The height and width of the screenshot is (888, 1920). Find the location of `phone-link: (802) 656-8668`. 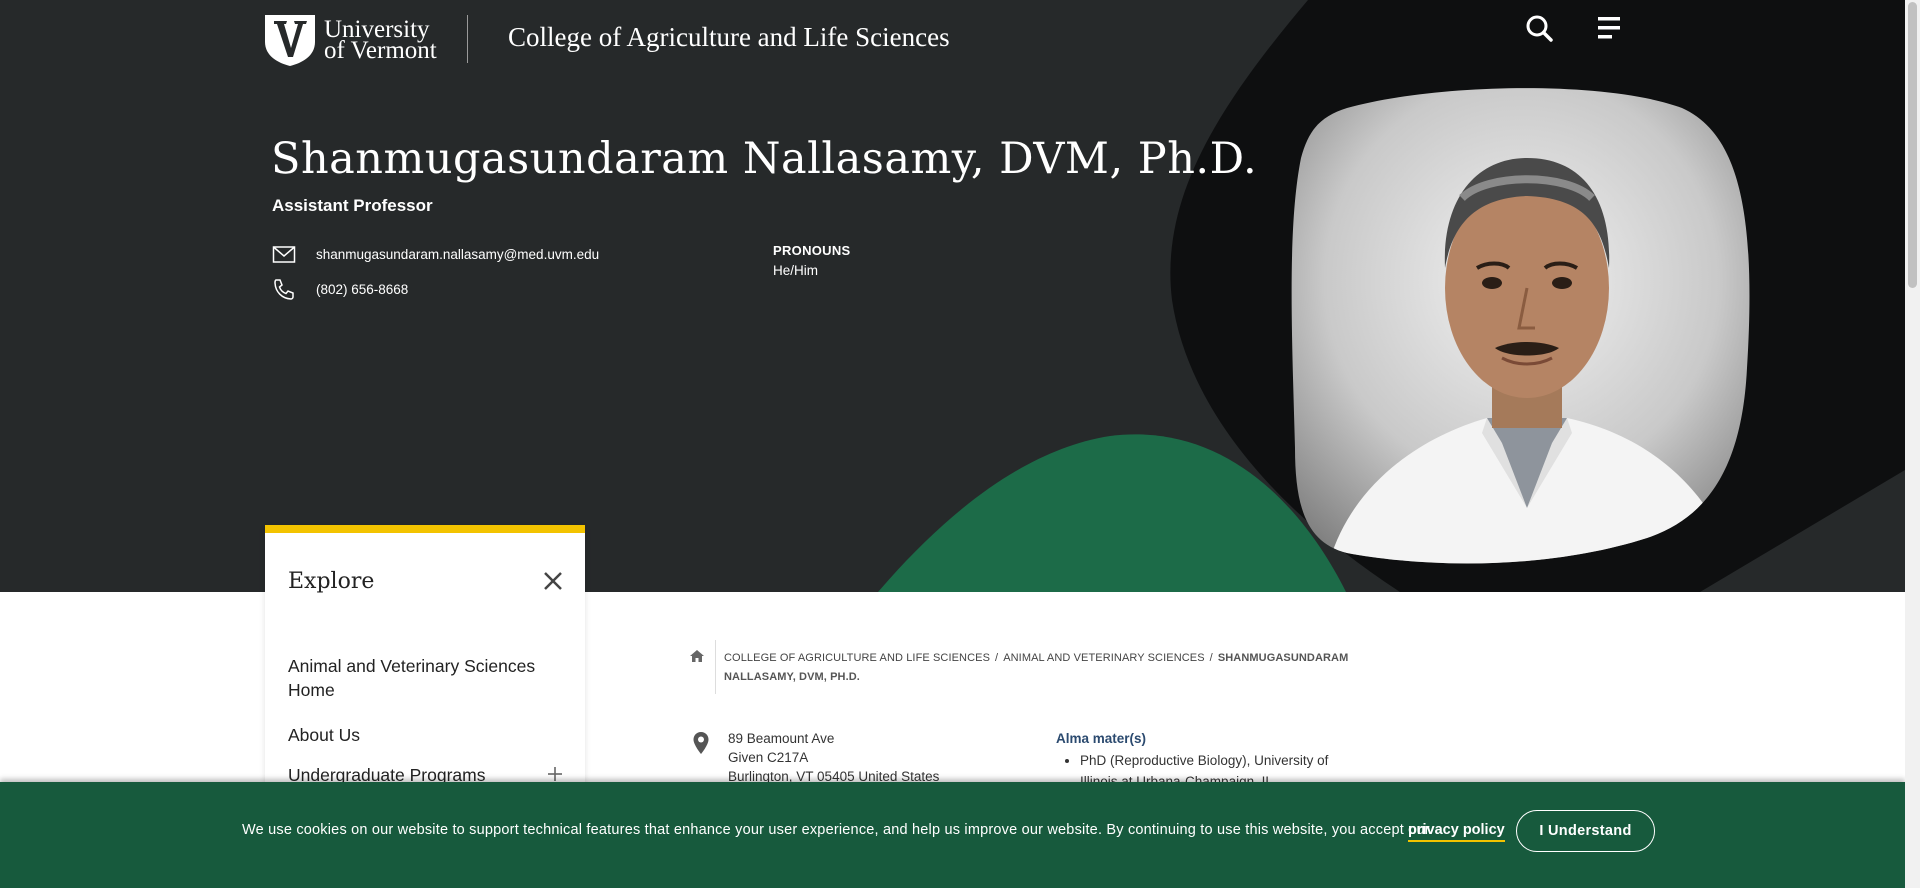

phone-link: (802) 656-8668 is located at coordinates (362, 289).